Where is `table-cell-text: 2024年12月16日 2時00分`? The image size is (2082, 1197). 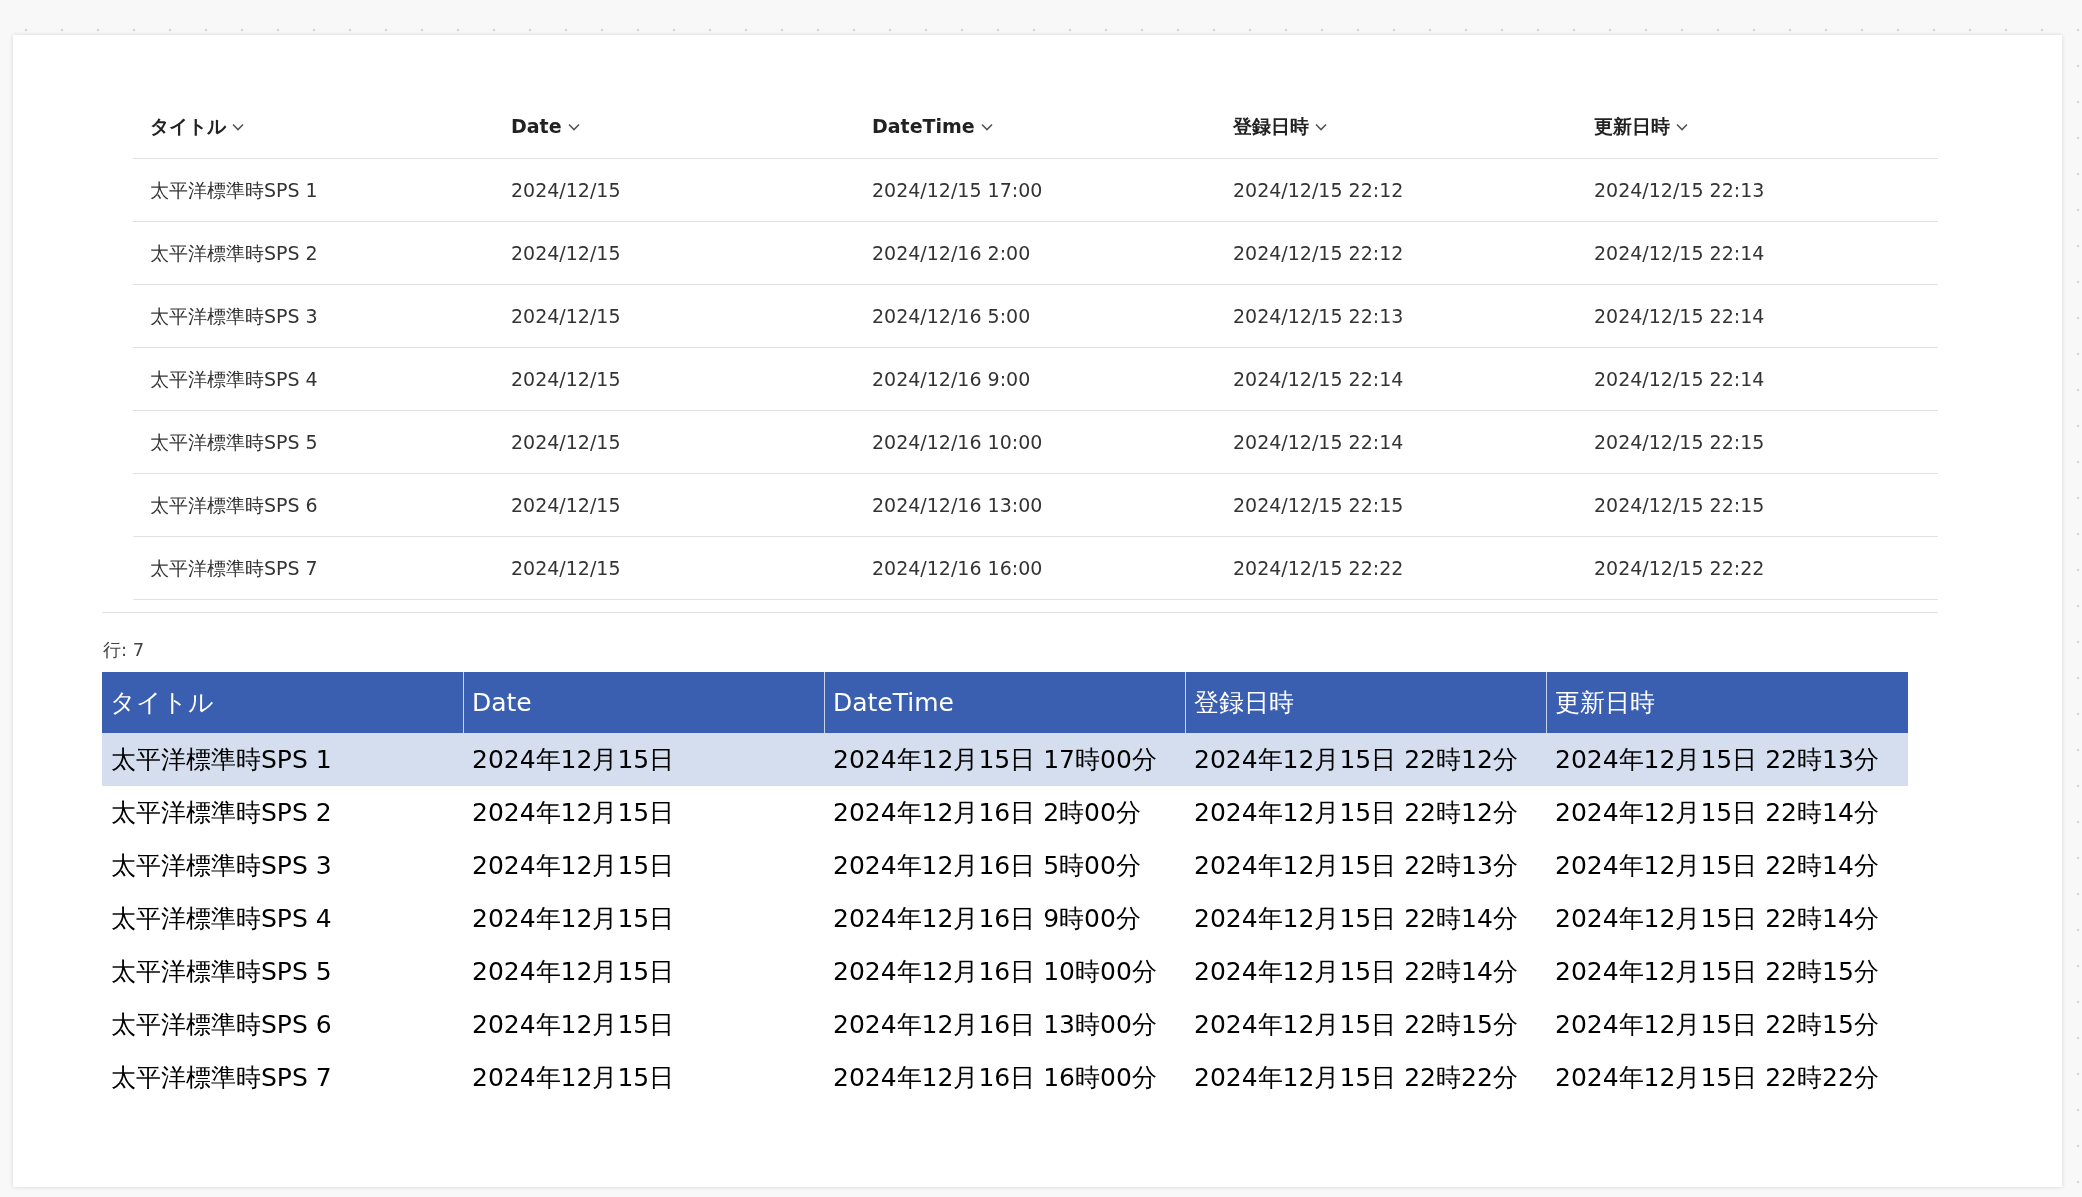 table-cell-text: 2024年12月16日 2時00分 is located at coordinates (987, 812).